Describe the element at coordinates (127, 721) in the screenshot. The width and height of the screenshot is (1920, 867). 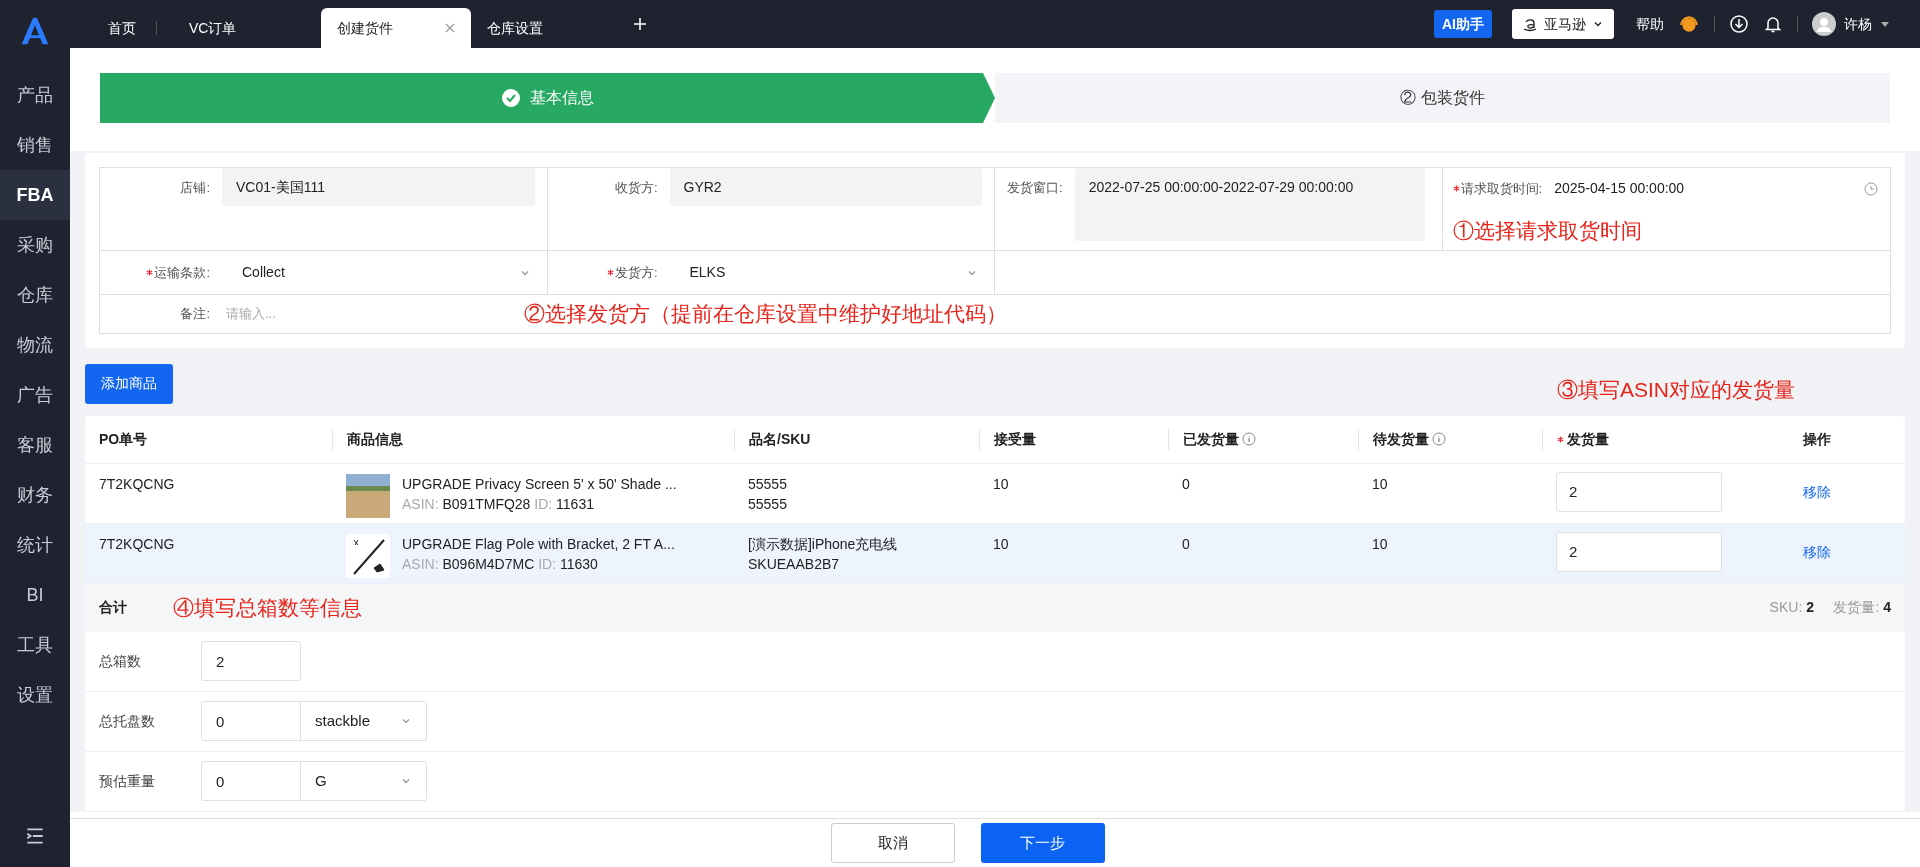
I see `field-label: 总托盘数` at that location.